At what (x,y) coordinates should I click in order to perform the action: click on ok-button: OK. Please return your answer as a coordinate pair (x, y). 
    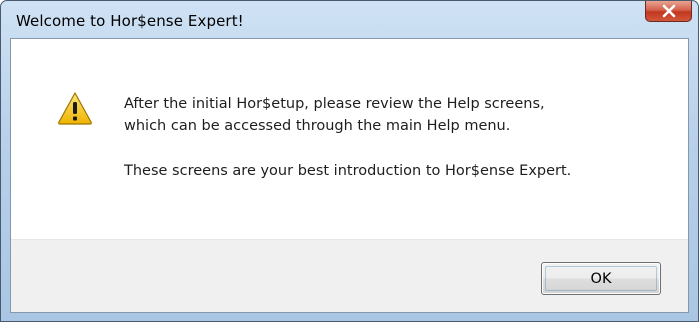
    Looking at the image, I should click on (601, 278).